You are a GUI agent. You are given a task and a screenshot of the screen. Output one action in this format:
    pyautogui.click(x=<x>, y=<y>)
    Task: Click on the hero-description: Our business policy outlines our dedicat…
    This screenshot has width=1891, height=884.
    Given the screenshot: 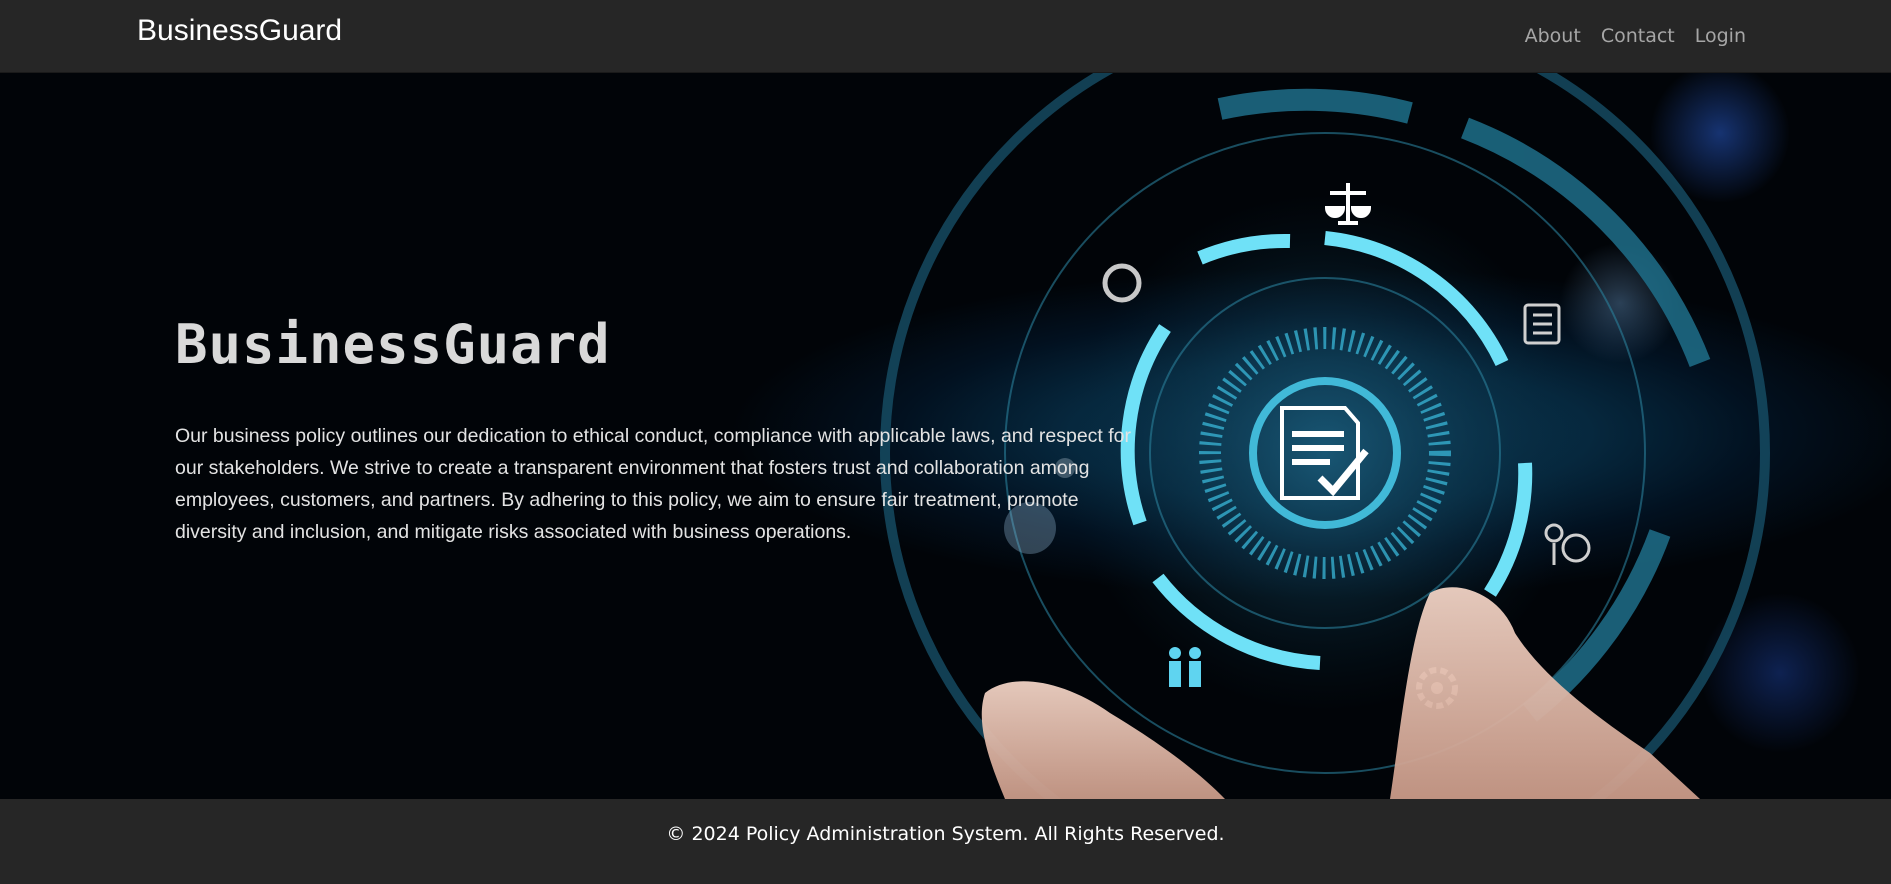 What is the action you would take?
    pyautogui.click(x=653, y=484)
    